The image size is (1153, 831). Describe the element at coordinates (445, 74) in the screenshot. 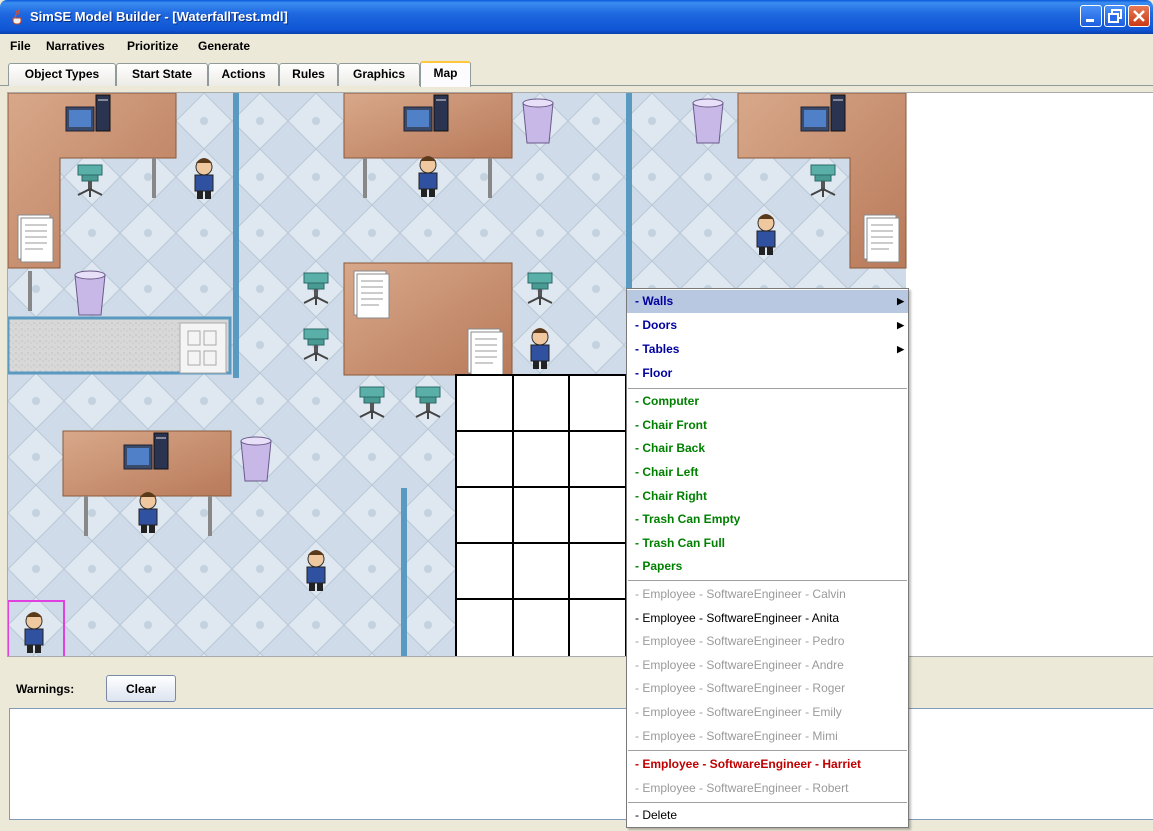

I see `tab-map: Map` at that location.